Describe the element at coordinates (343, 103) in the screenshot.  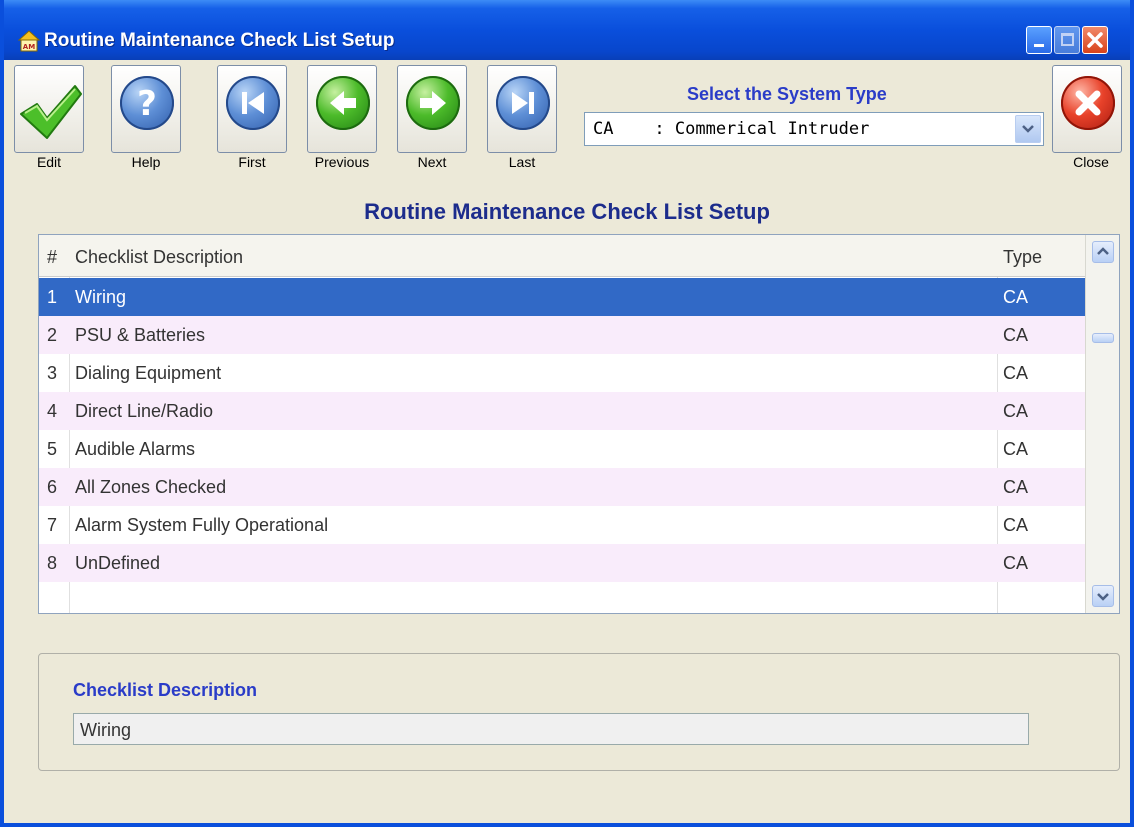
I see `arrow-left-icon` at that location.